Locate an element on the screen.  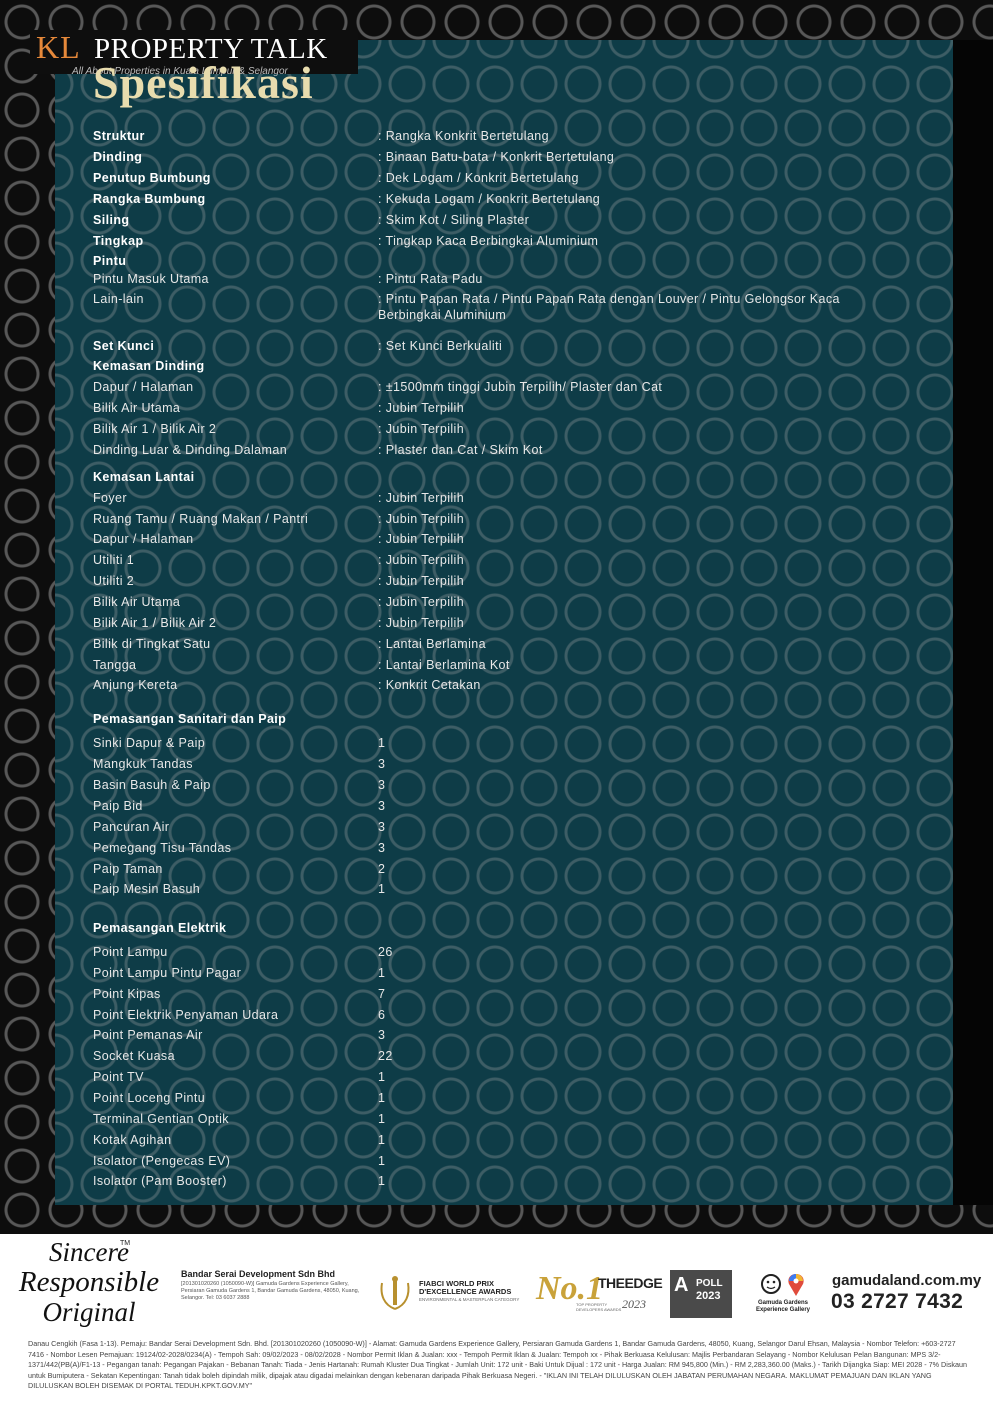
spec-label: Basin Basuh & Paip is located at coordinates (152, 785).